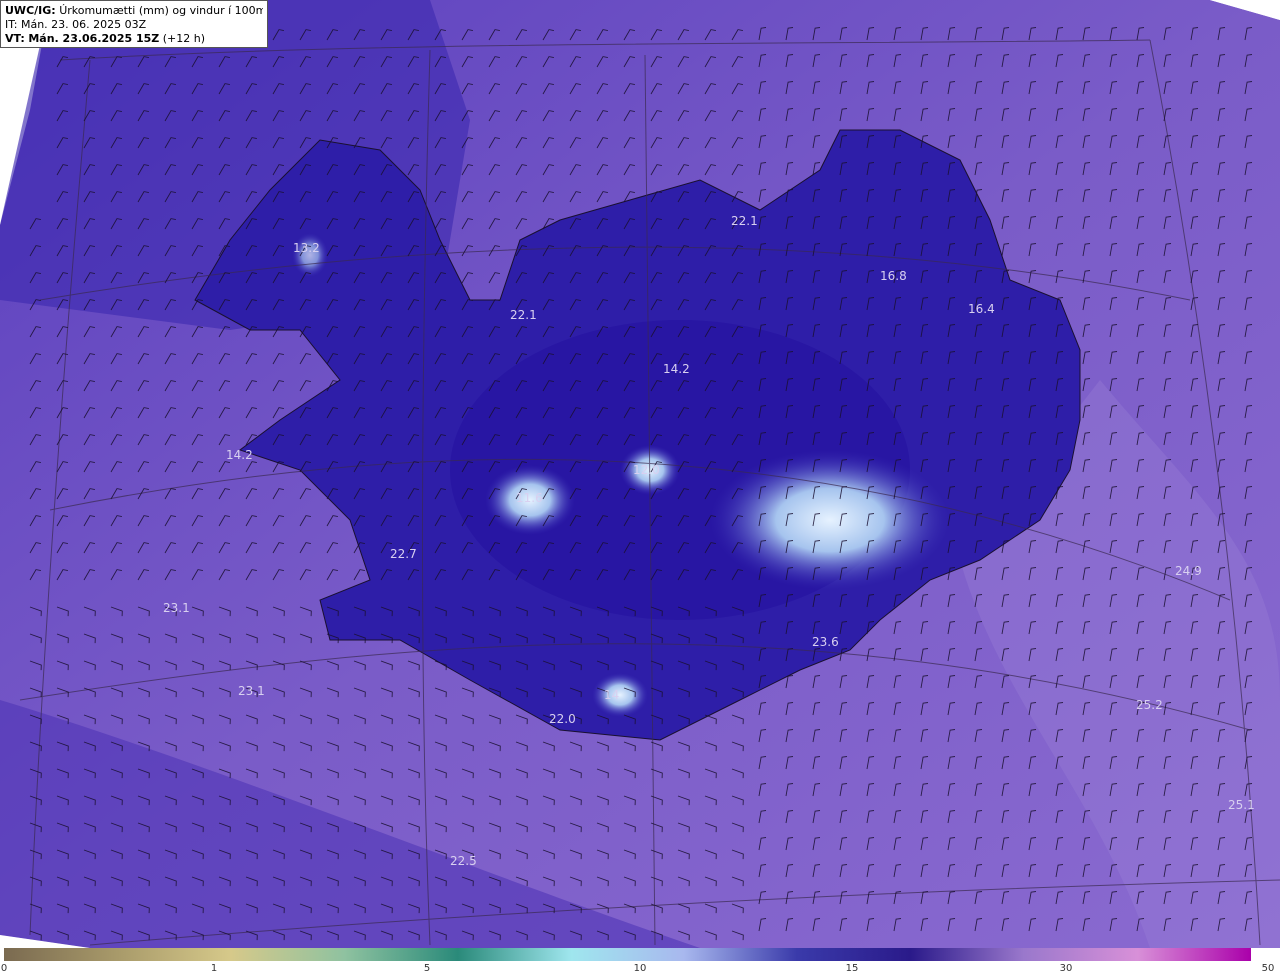  Describe the element at coordinates (463, 861) in the screenshot. I see `map-label: 22.5` at that location.